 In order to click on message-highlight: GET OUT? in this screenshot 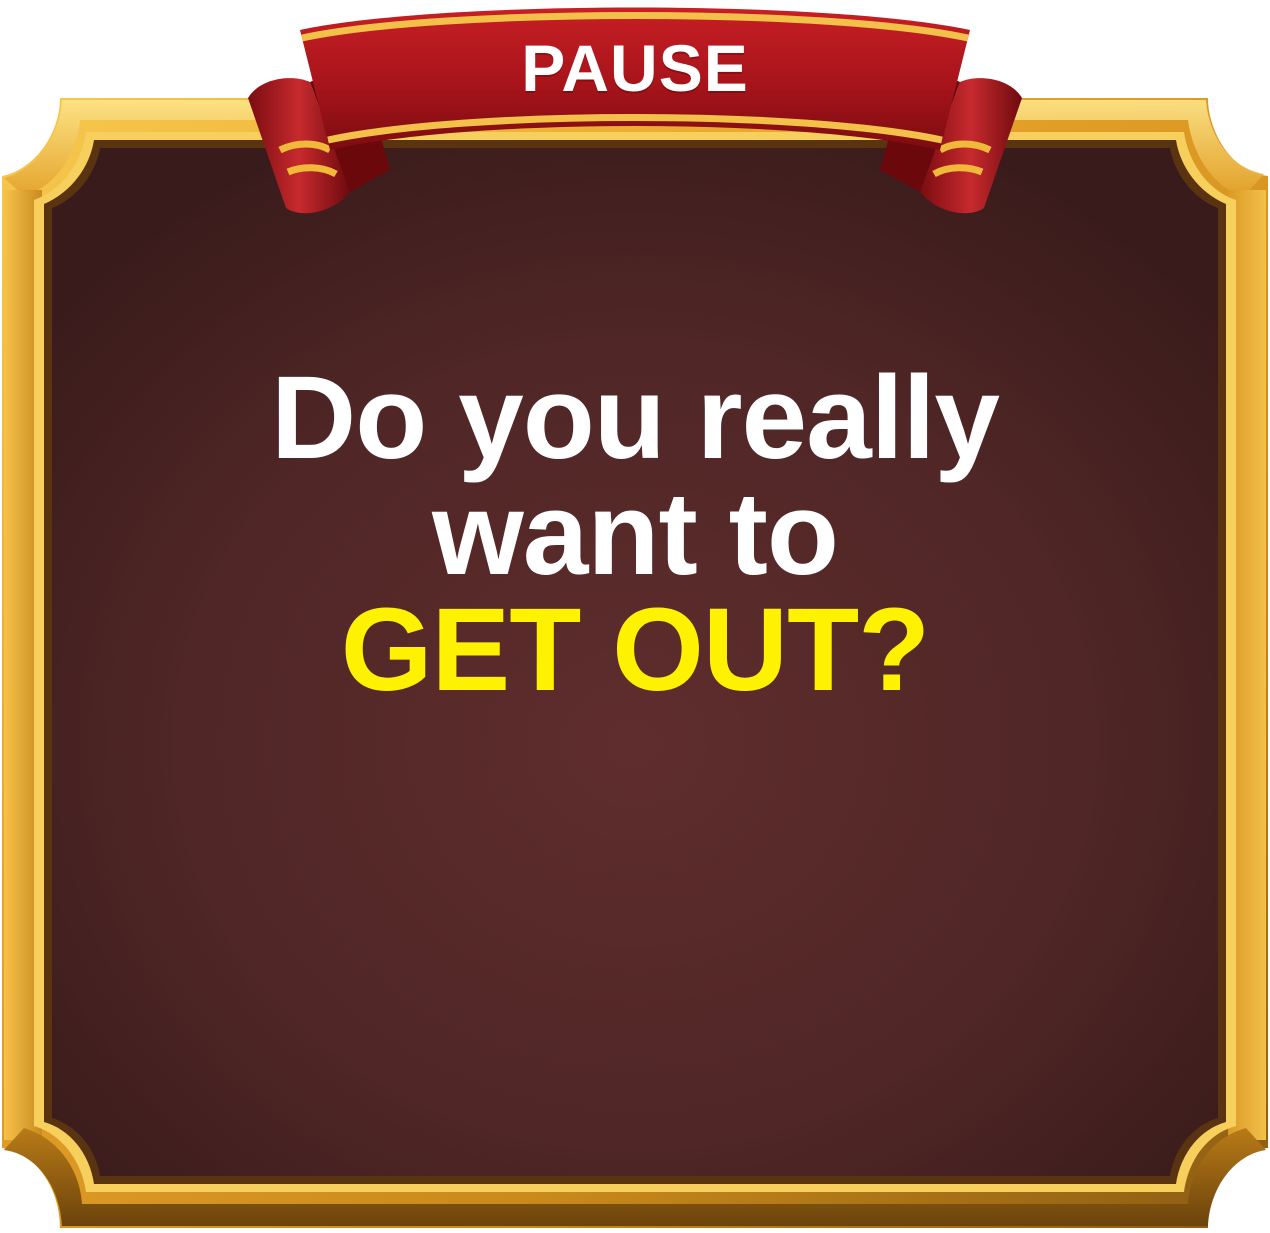, I will do `click(635, 650)`.